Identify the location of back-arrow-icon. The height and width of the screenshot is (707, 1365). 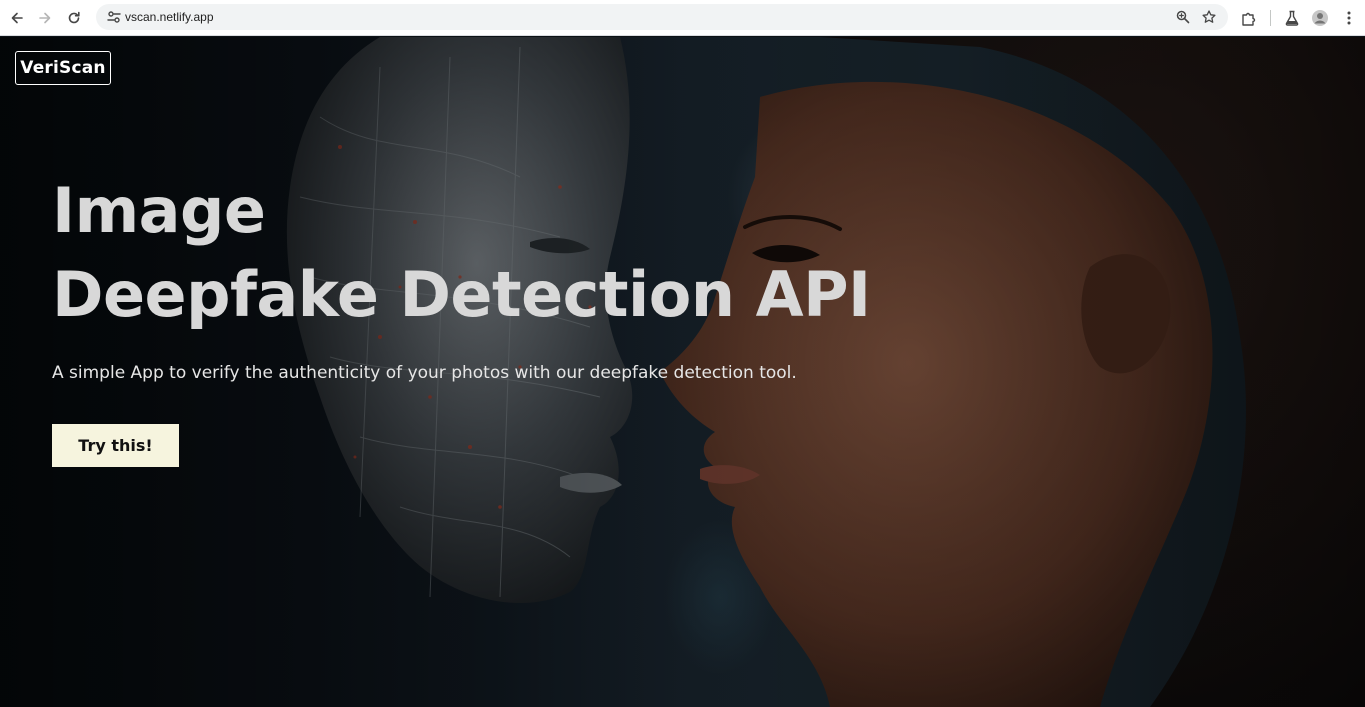
(17, 18).